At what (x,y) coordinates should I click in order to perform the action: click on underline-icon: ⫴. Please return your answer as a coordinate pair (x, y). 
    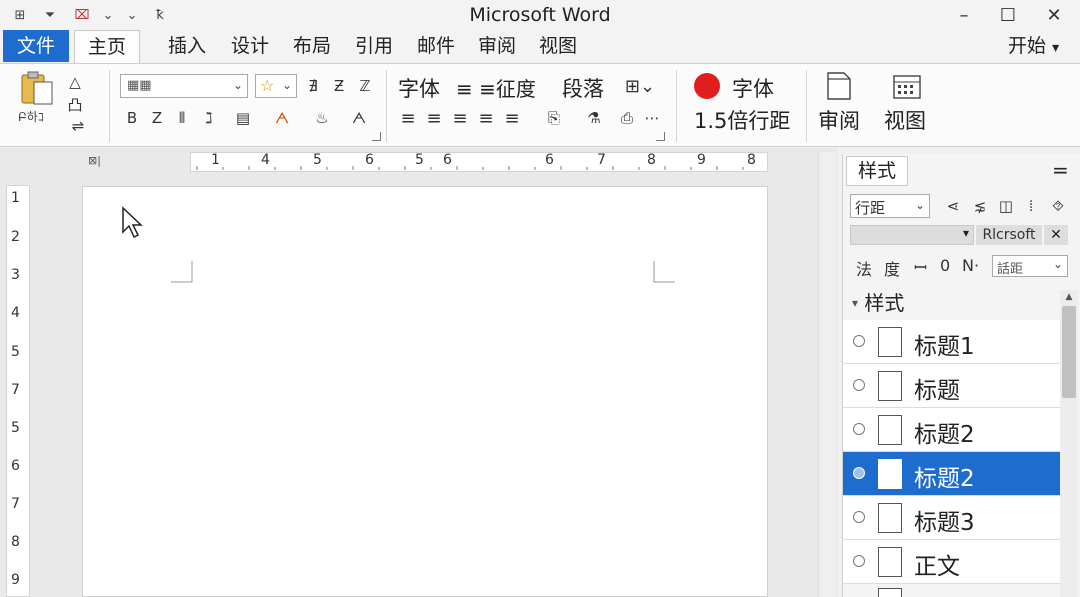
    Looking at the image, I should click on (182, 118).